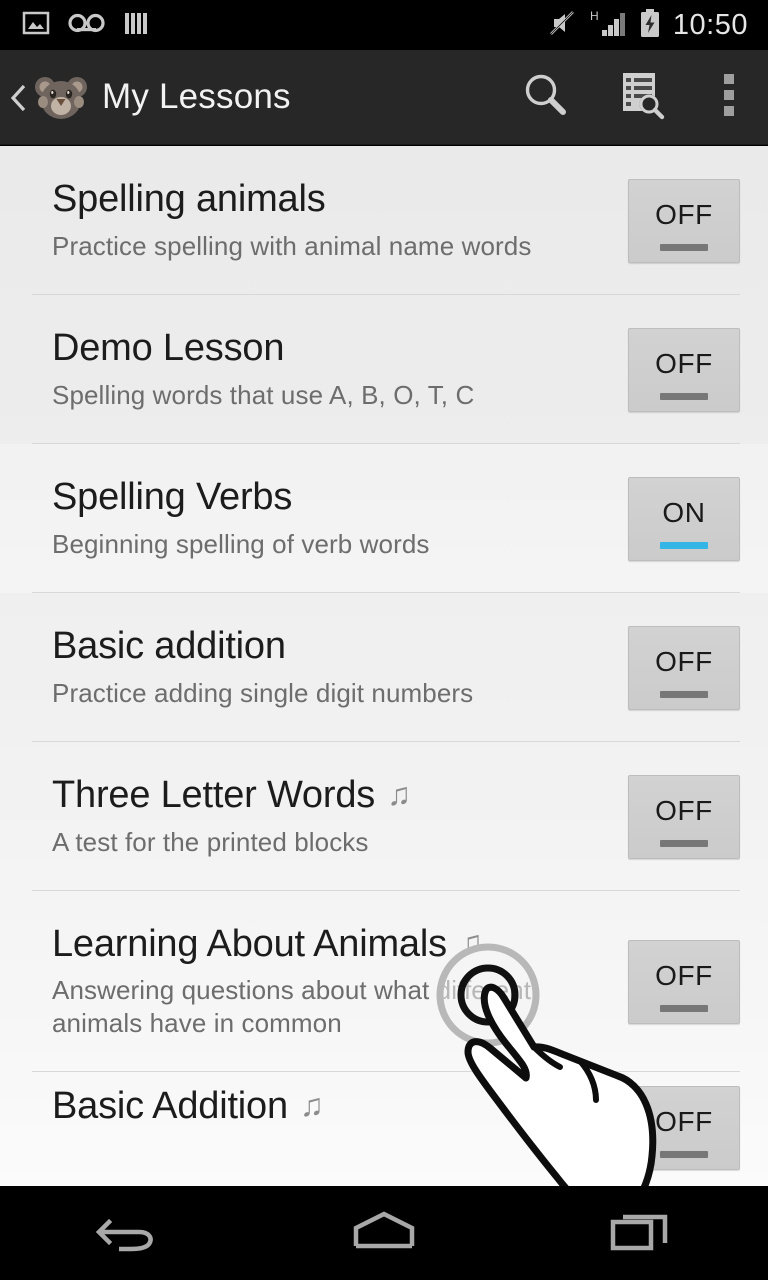 This screenshot has width=768, height=1280. What do you see at coordinates (241, 543) in the screenshot?
I see `lesson-subtitle: Beginning spelling of verb words` at bounding box center [241, 543].